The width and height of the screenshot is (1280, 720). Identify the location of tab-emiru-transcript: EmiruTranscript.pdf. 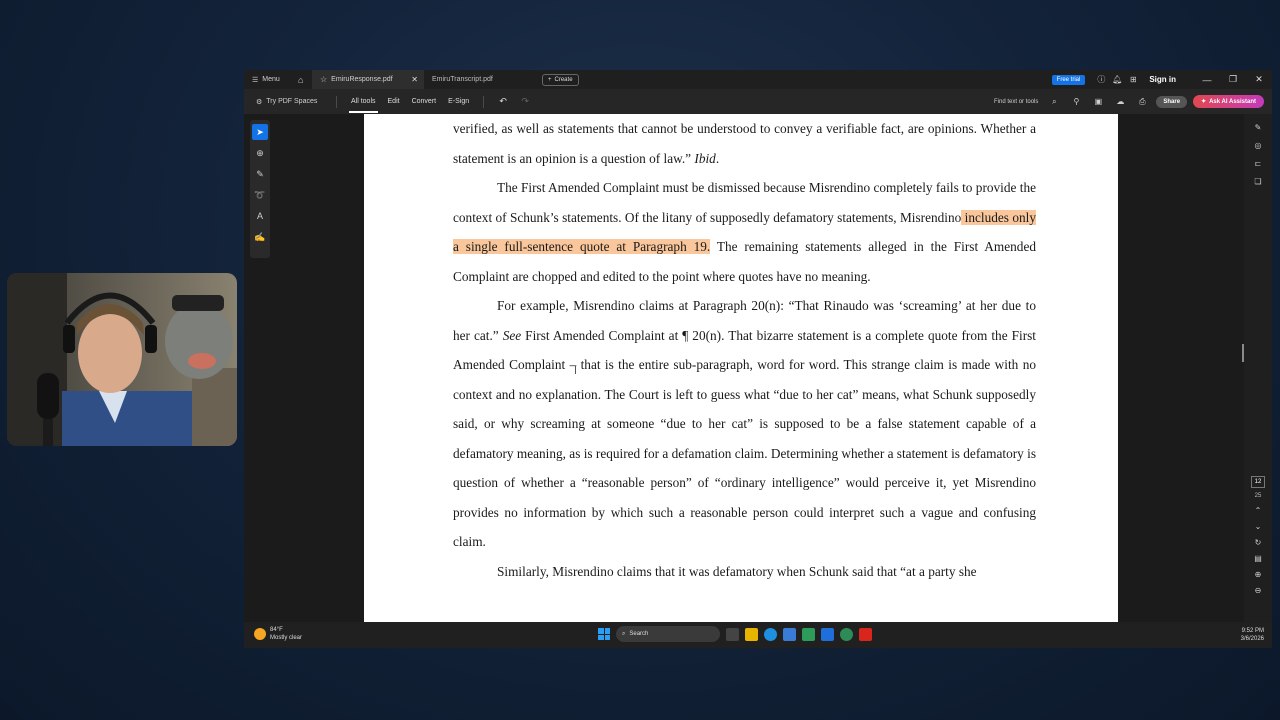
(480, 79).